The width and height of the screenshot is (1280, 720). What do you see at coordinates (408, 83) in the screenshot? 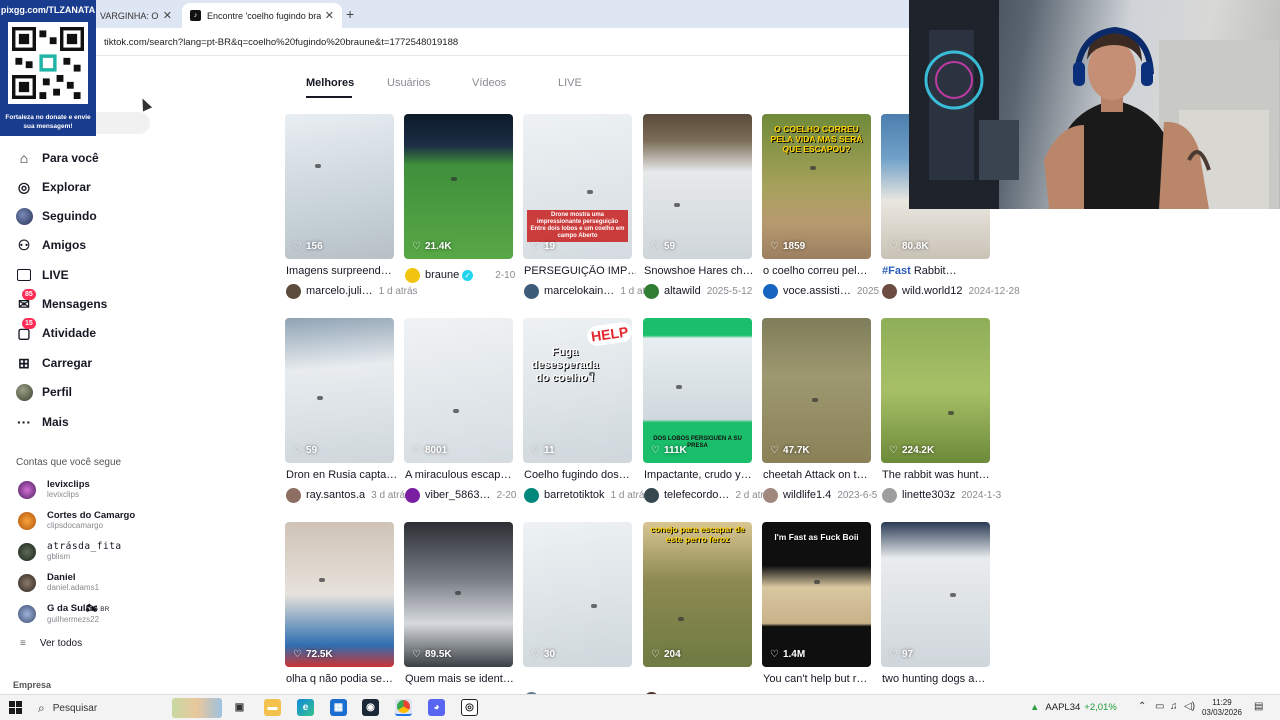
I see `tab-usuarios: Usuários` at bounding box center [408, 83].